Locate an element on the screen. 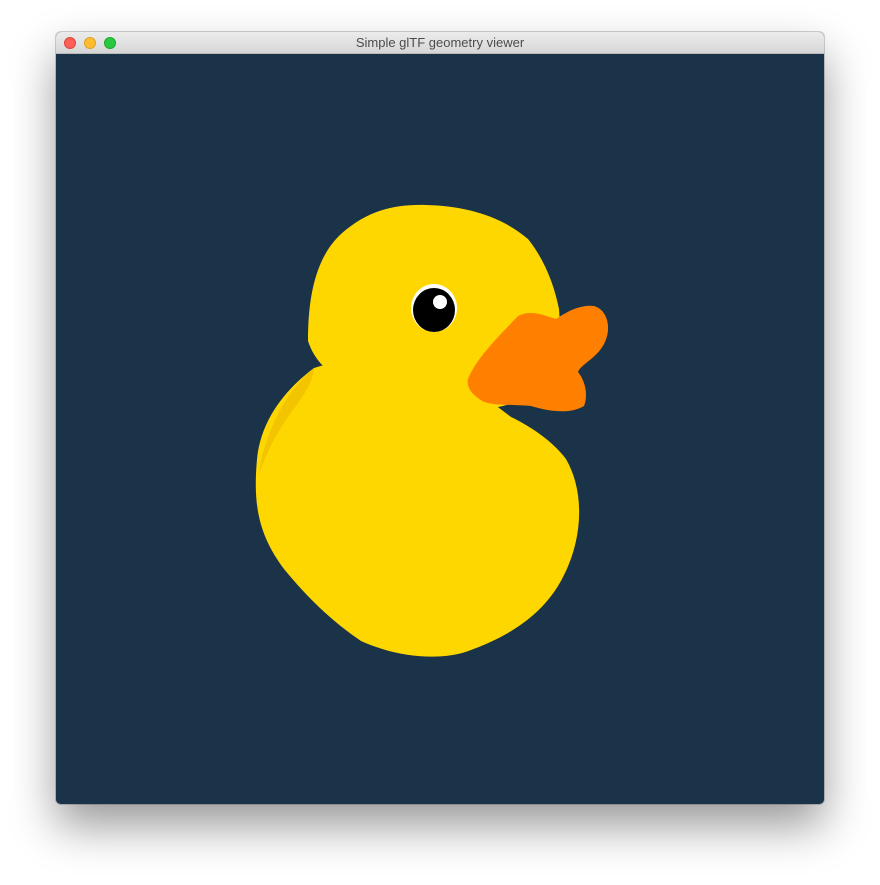 The image size is (880, 885). title-bar: Simple glTF geometry viewer is located at coordinates (440, 43).